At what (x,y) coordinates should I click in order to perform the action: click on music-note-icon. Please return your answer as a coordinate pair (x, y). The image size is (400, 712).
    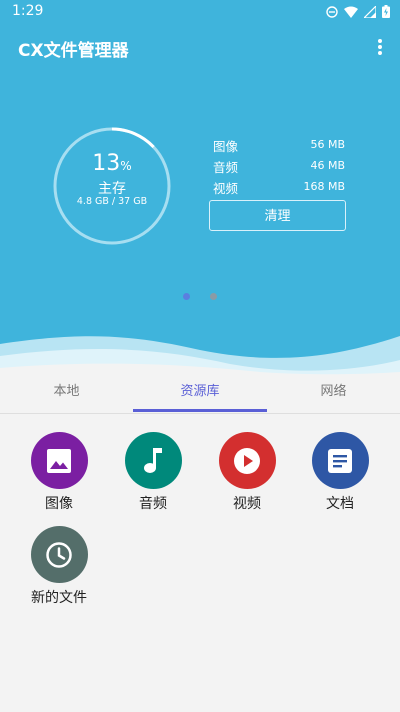
    Looking at the image, I should click on (153, 460).